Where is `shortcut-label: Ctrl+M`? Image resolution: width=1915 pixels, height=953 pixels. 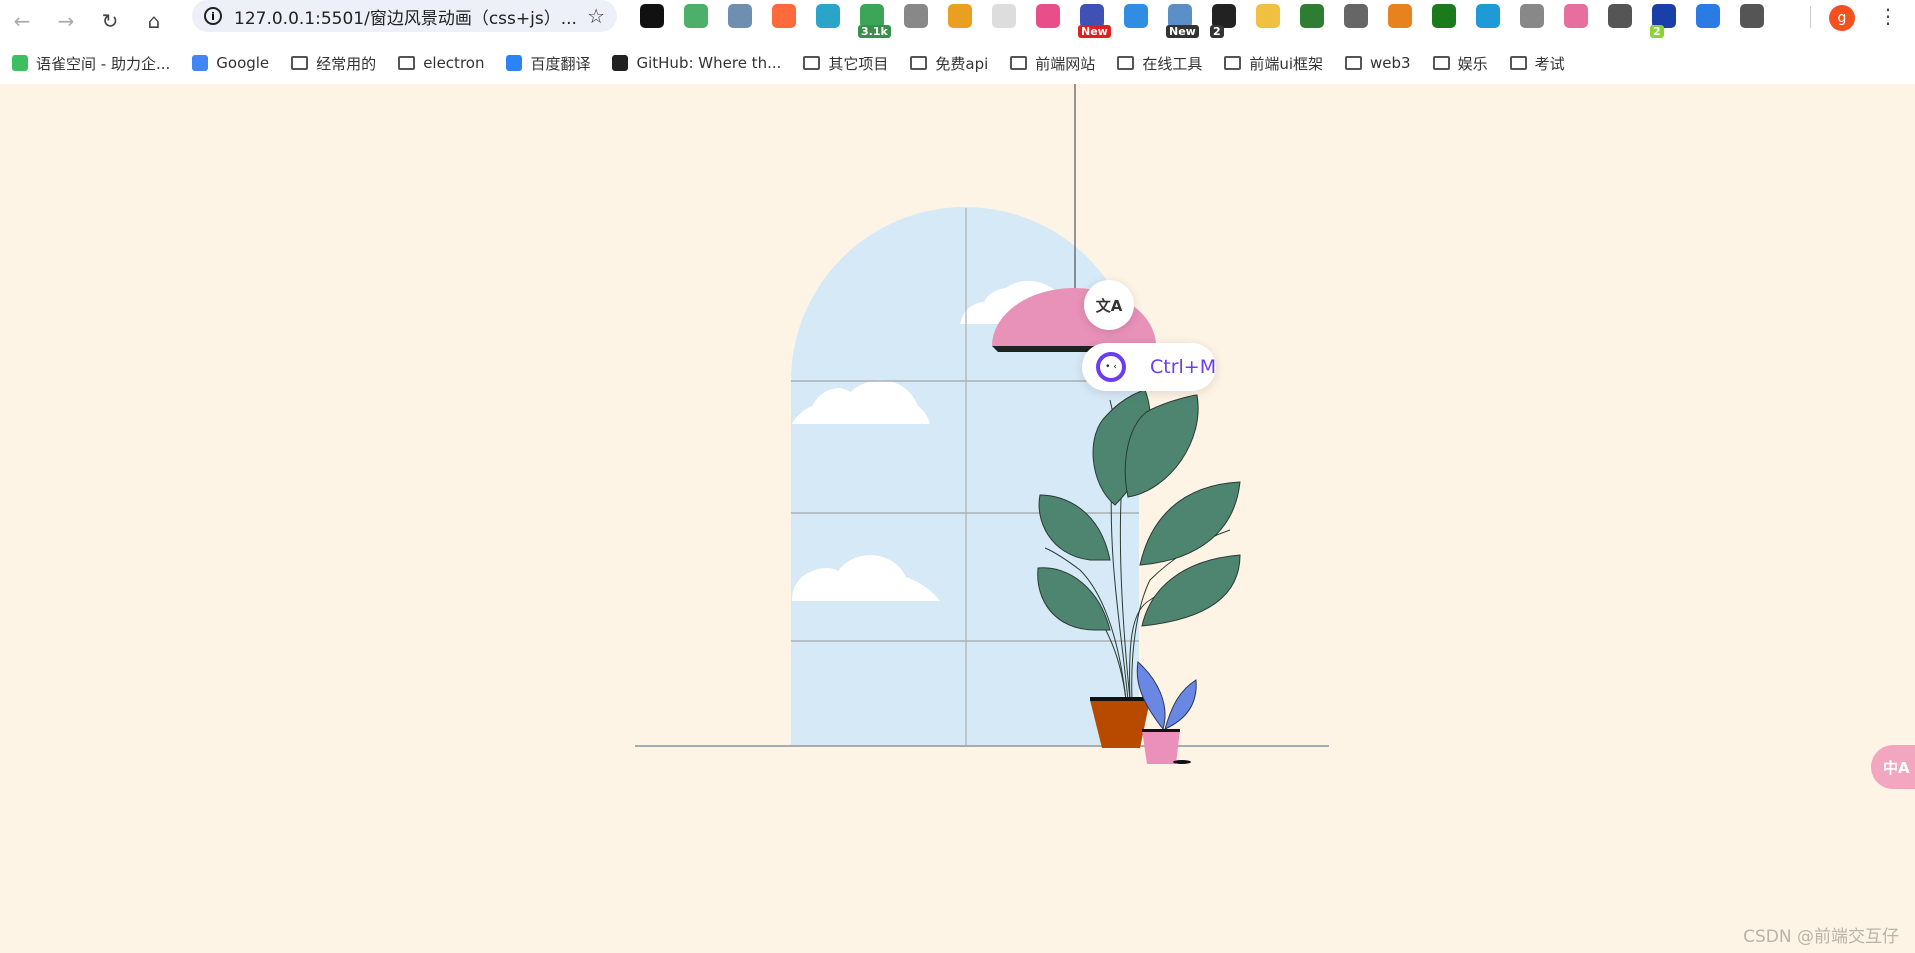
shortcut-label: Ctrl+M is located at coordinates (1183, 367).